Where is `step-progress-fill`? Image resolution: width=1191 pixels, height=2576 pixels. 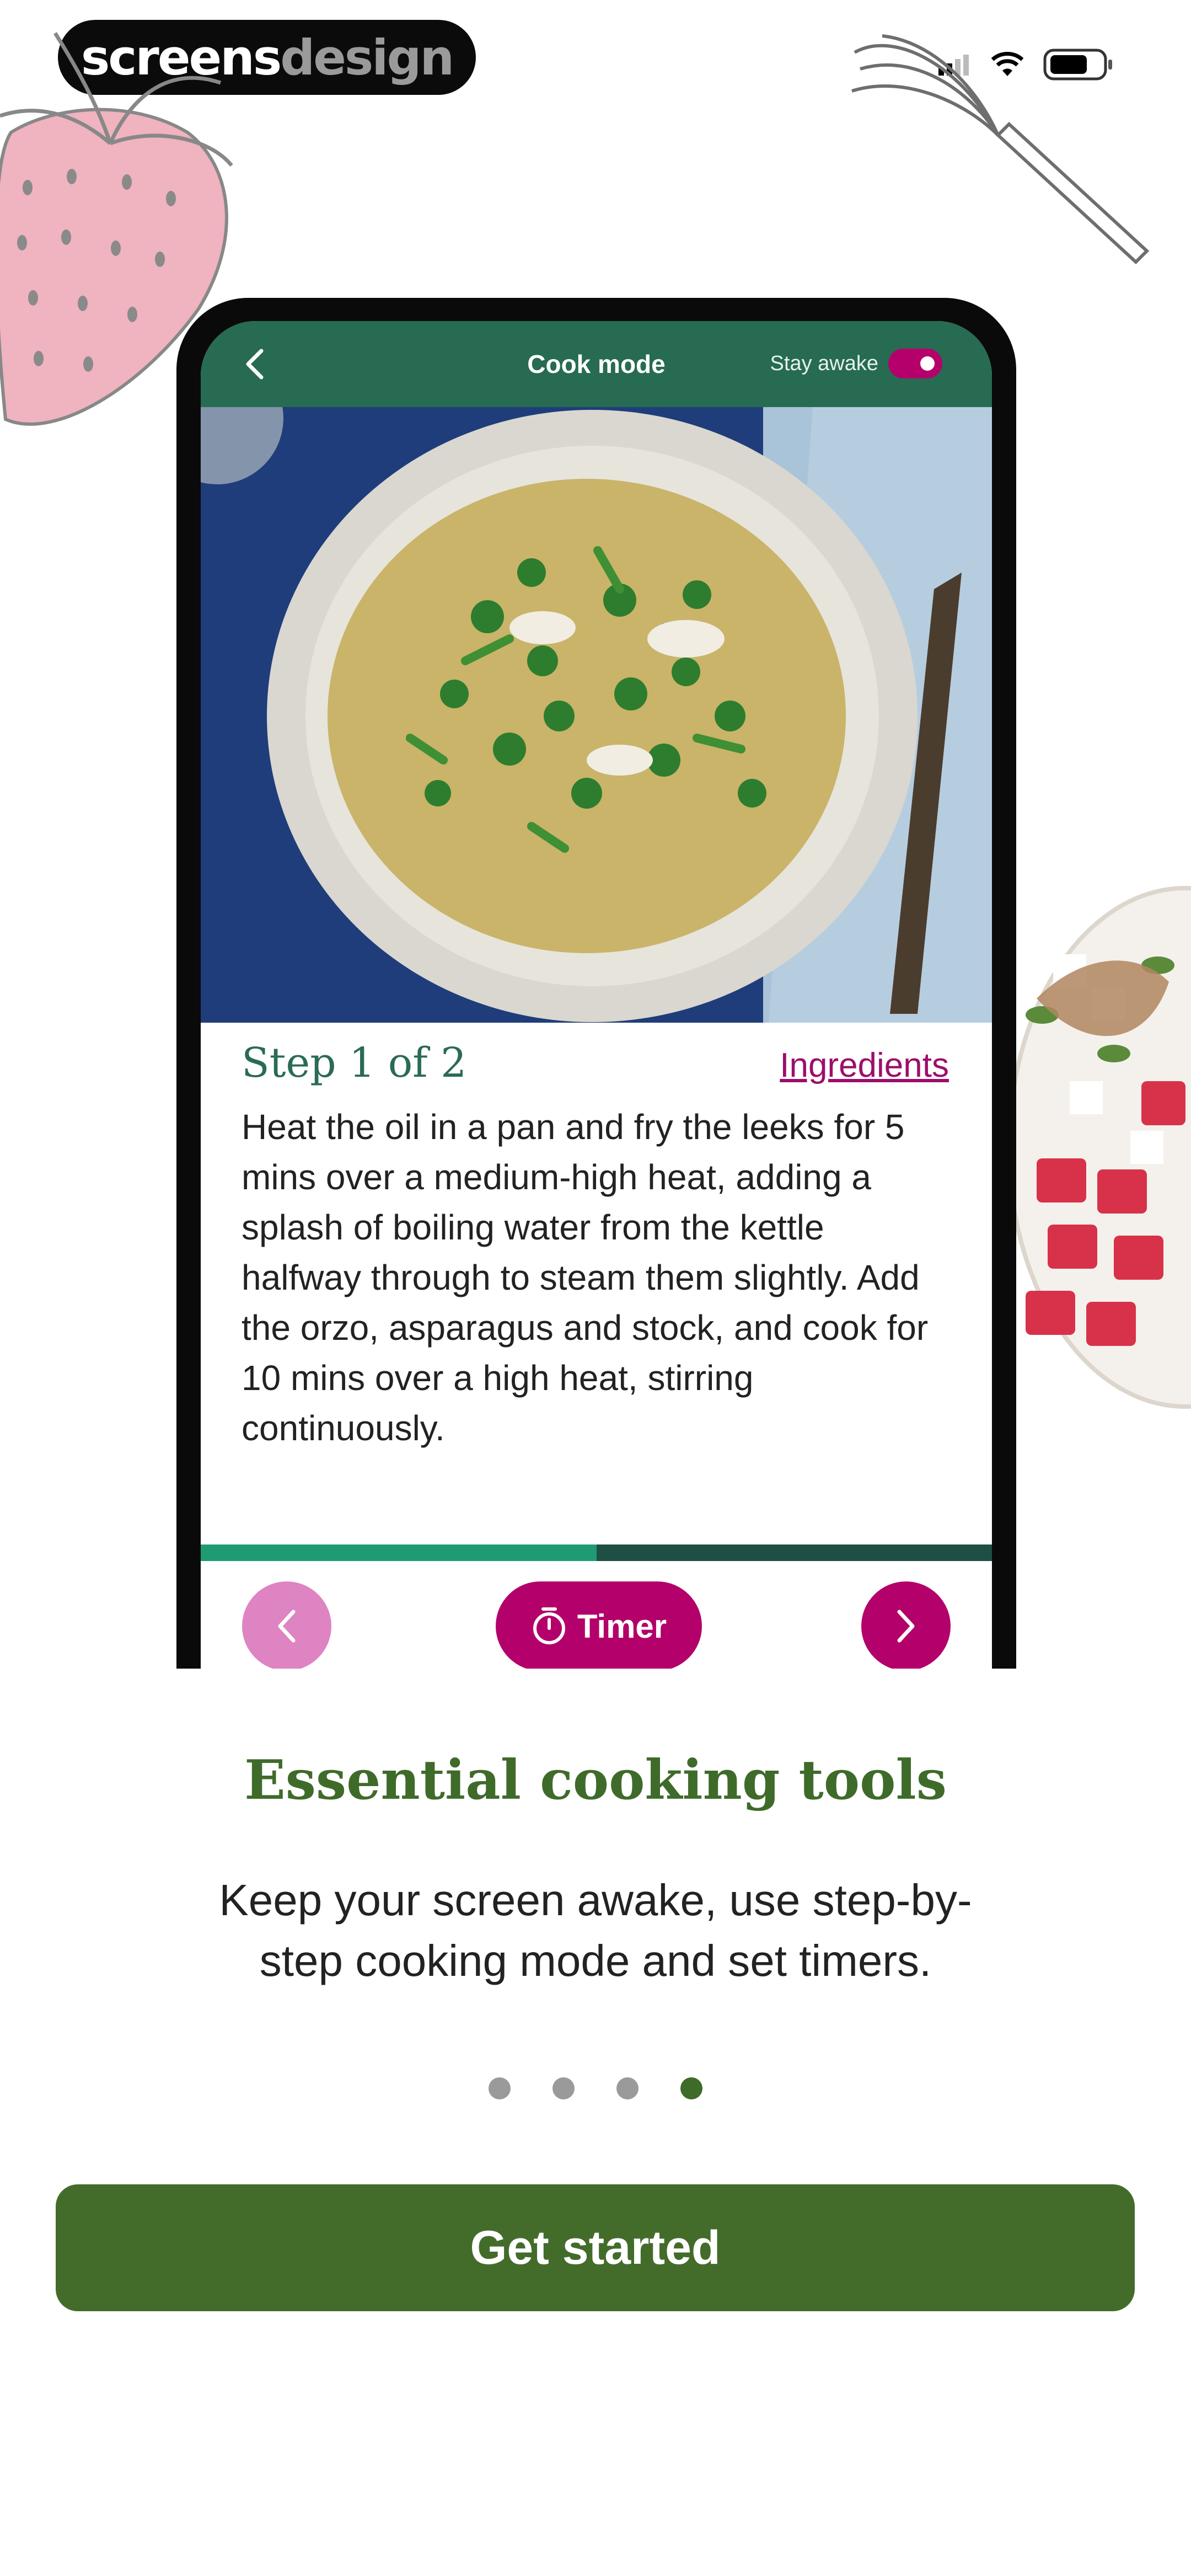
step-progress-fill is located at coordinates (399, 1552).